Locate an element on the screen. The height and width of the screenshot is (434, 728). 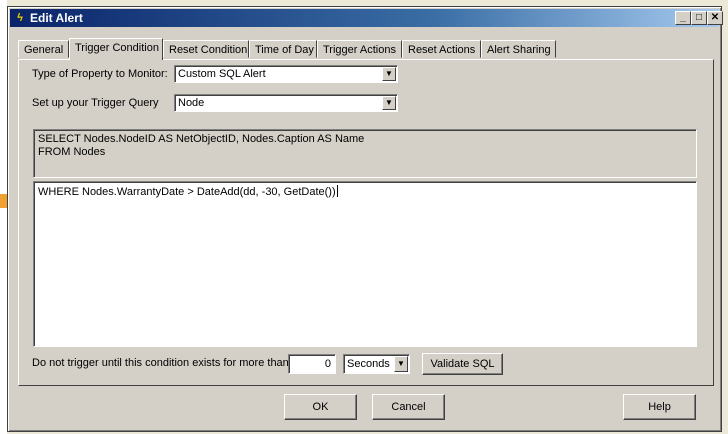
minimize-button: _ is located at coordinates (683, 18).